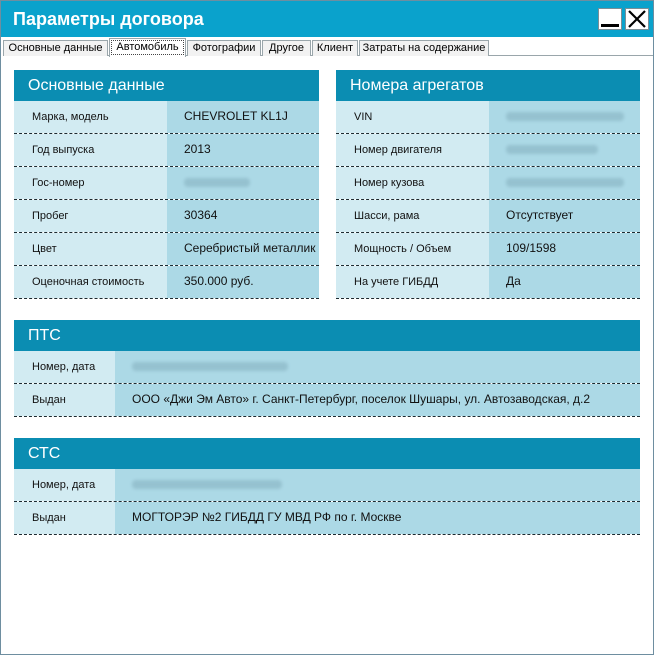  What do you see at coordinates (243, 282) in the screenshot?
I see `appraisal-value: 350.000 руб.` at bounding box center [243, 282].